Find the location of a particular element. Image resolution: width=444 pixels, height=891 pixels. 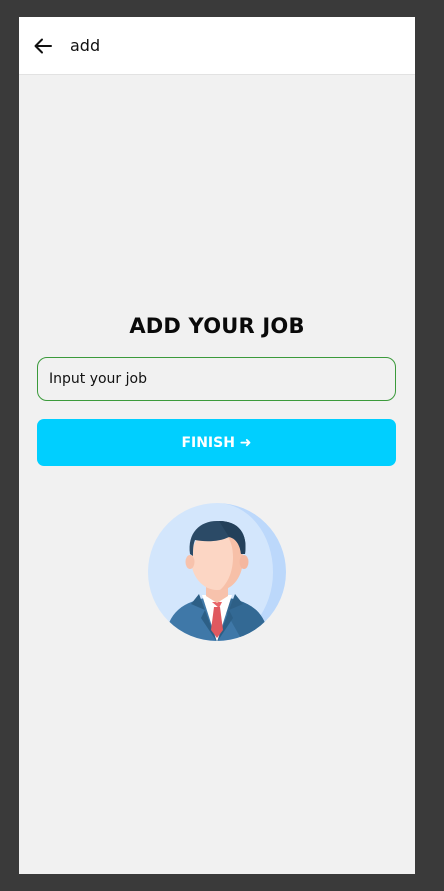

businessman-avatar-icon is located at coordinates (217, 572).